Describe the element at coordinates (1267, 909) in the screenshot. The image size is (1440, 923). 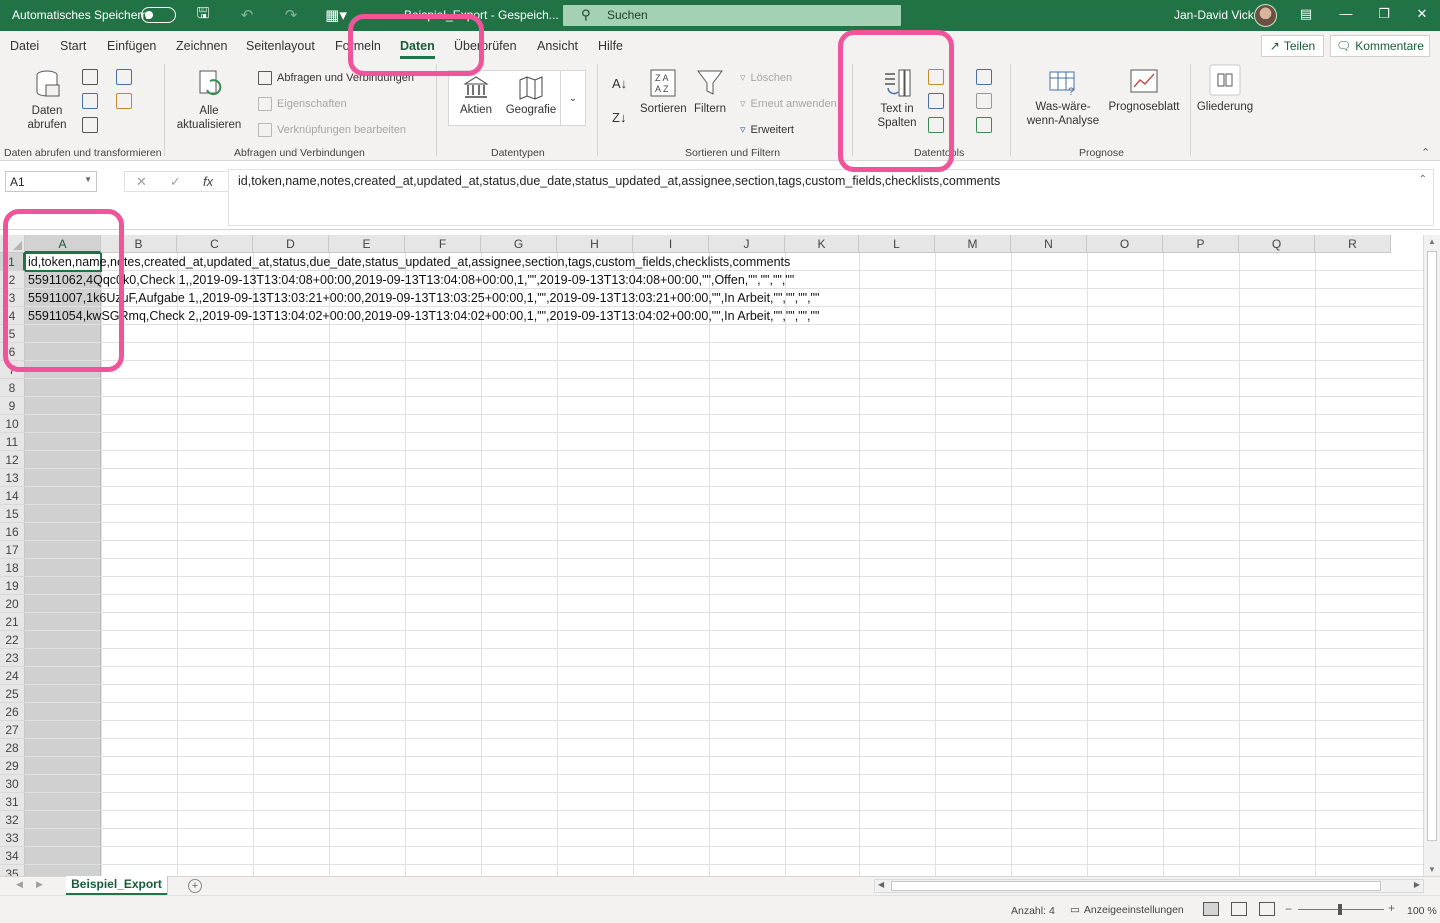
I see `page-break-view-icon` at that location.